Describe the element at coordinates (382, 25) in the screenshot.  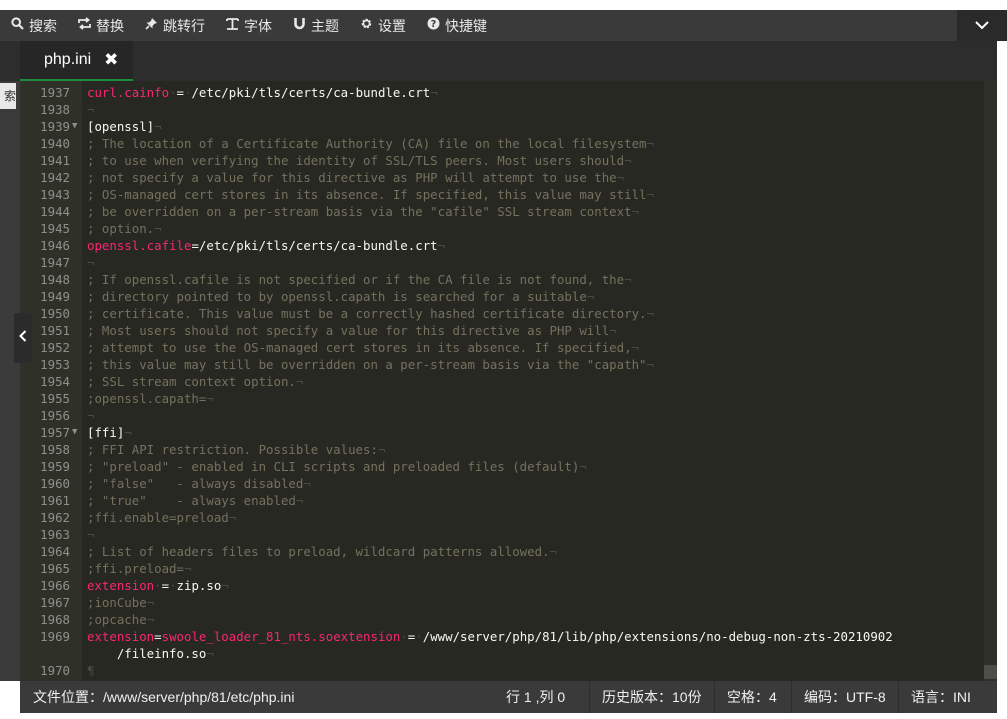
I see `settings-button: 设置` at that location.